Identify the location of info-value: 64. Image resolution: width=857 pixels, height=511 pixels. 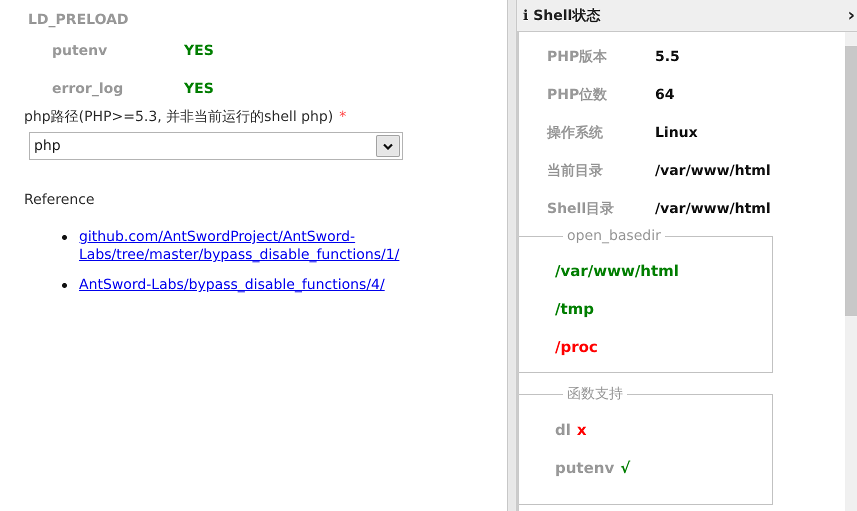
(664, 95).